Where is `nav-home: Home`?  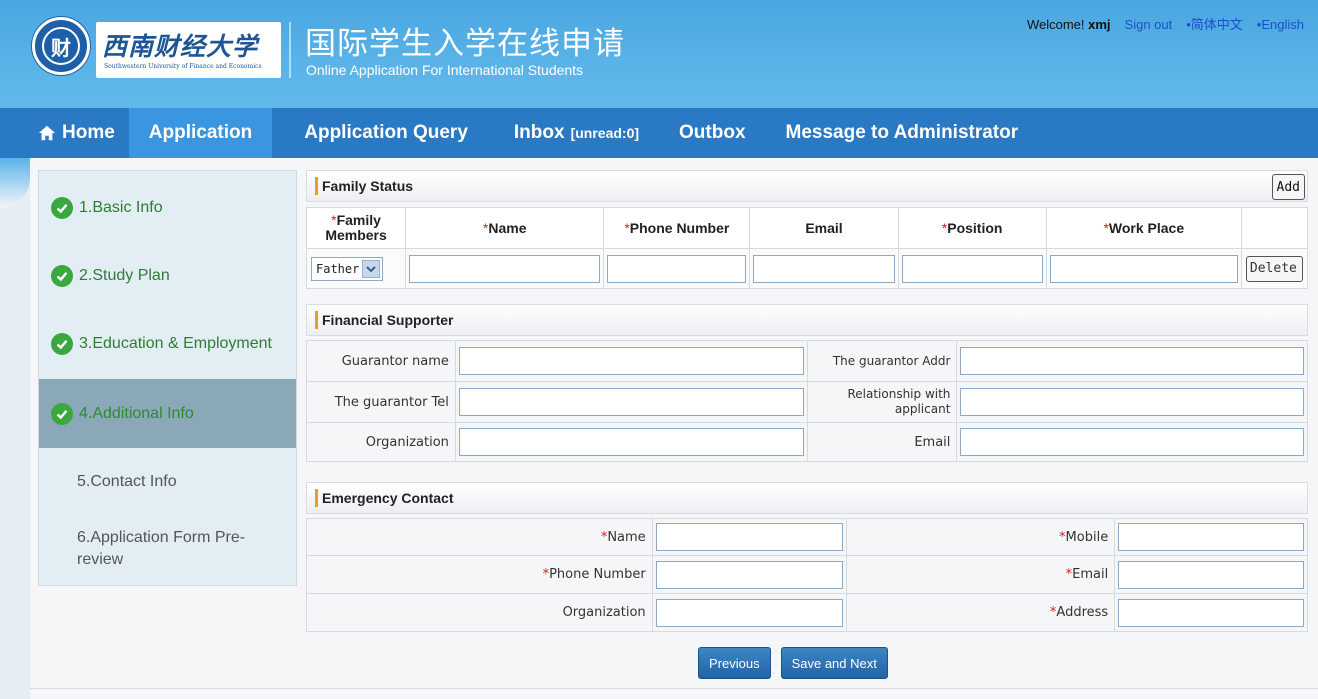 nav-home: Home is located at coordinates (64, 133).